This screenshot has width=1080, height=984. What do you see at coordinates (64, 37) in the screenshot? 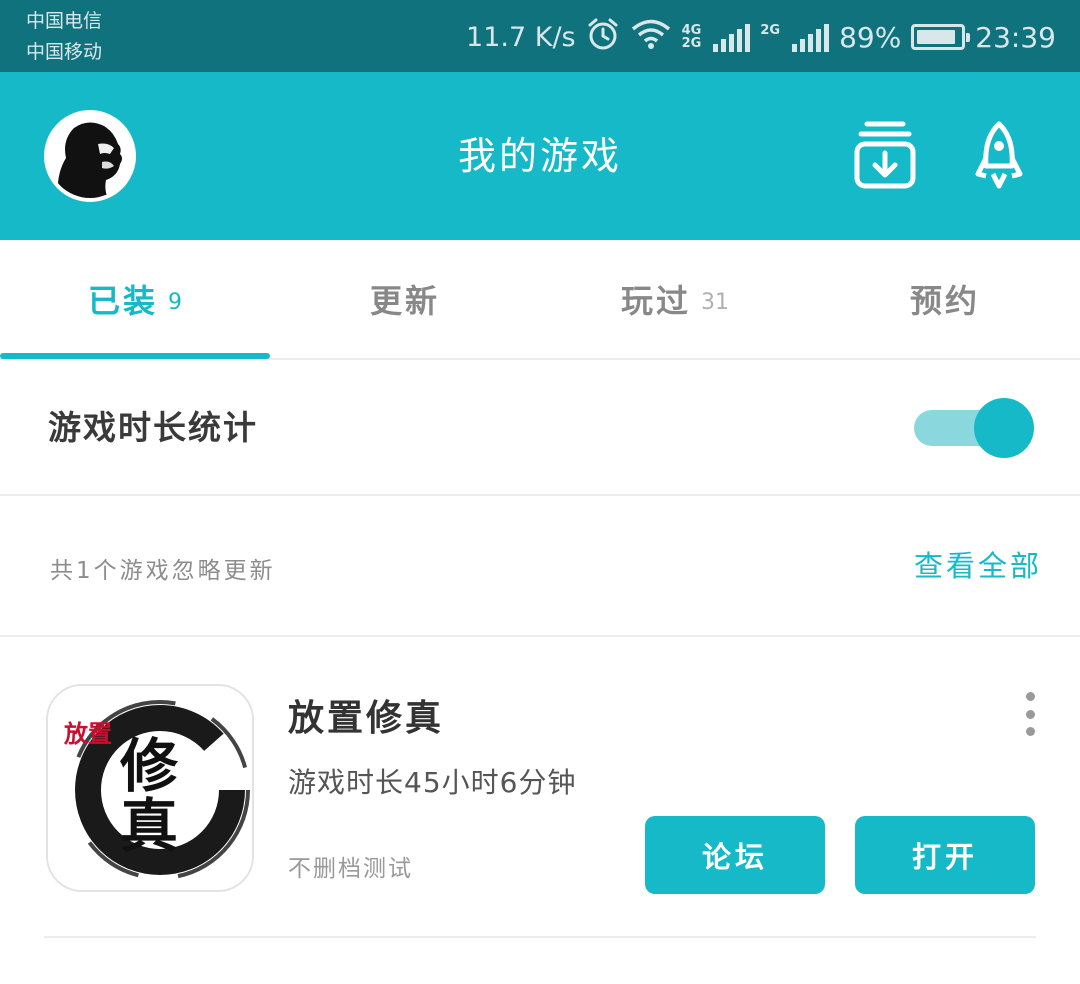
I see `carrier-info: 中国电信 中国移动` at bounding box center [64, 37].